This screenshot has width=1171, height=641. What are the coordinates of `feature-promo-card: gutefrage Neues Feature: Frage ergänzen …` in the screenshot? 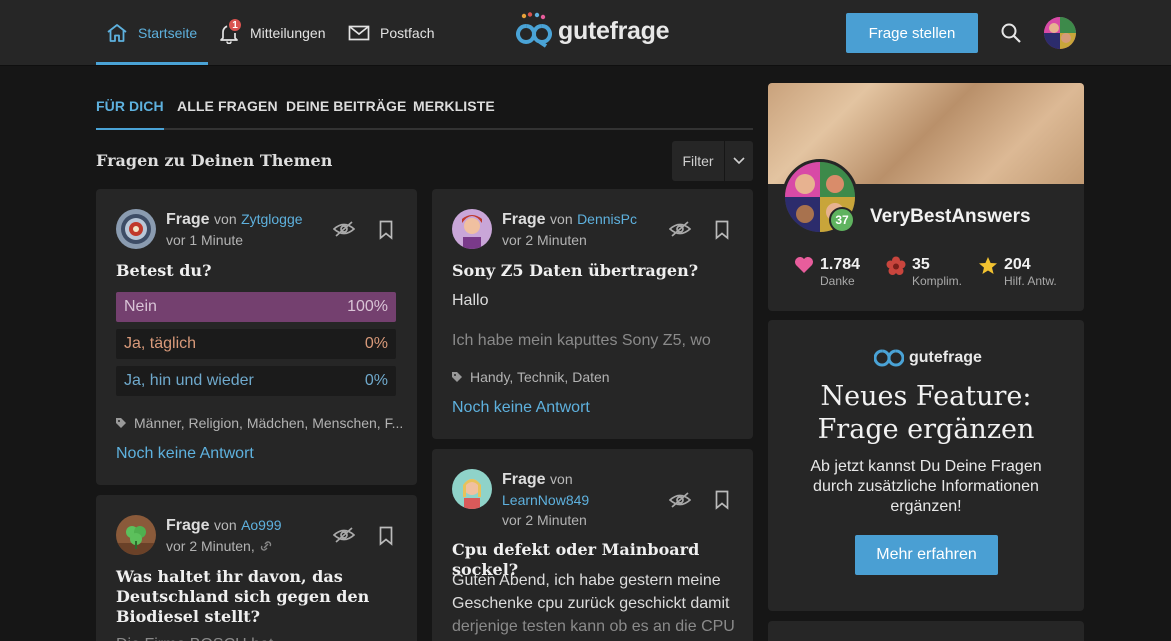 It's located at (926, 465).